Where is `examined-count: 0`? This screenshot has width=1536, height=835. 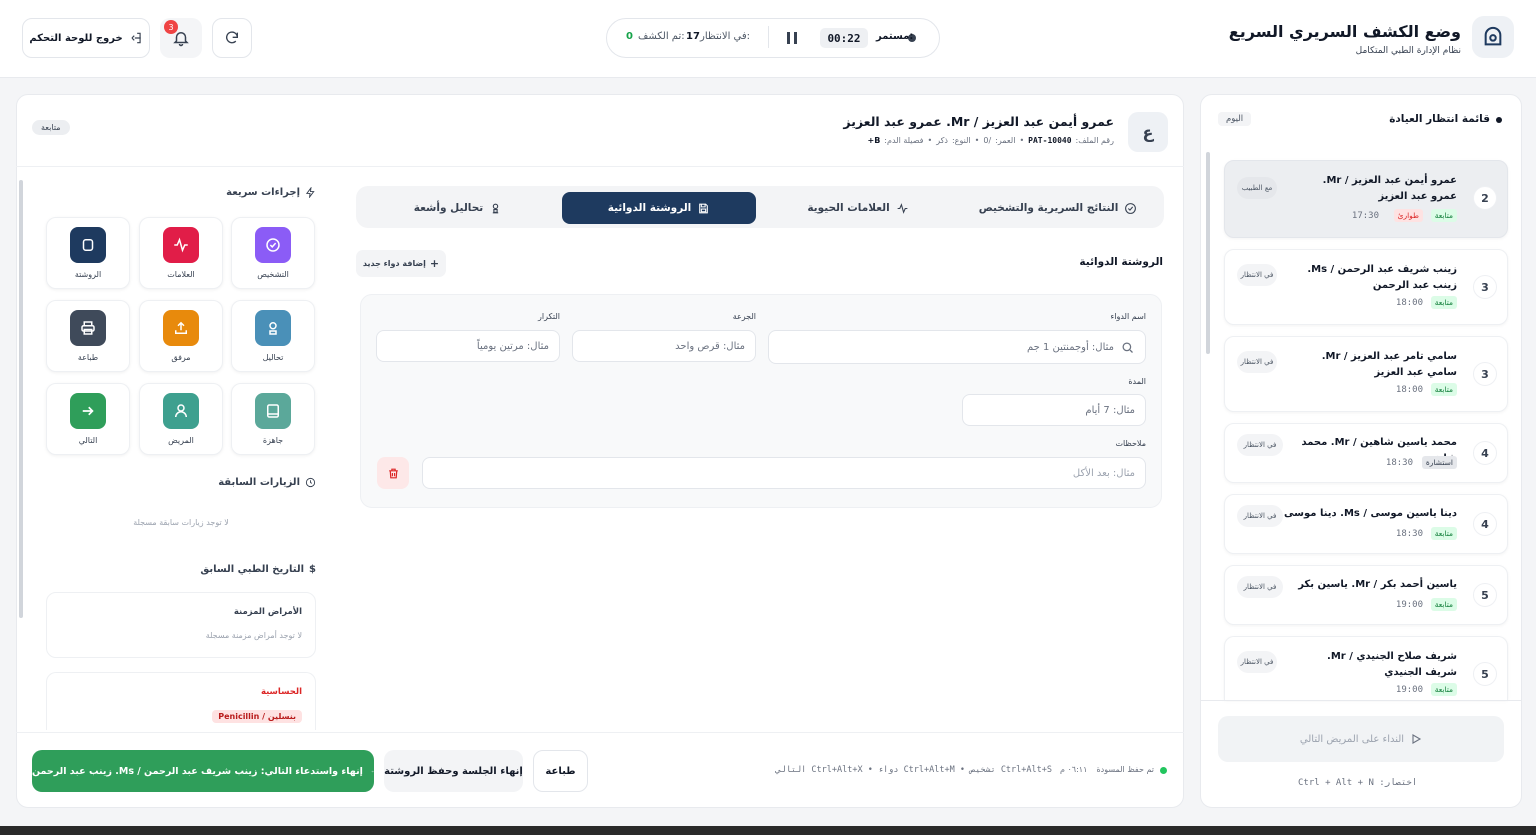
examined-count: 0 is located at coordinates (629, 36).